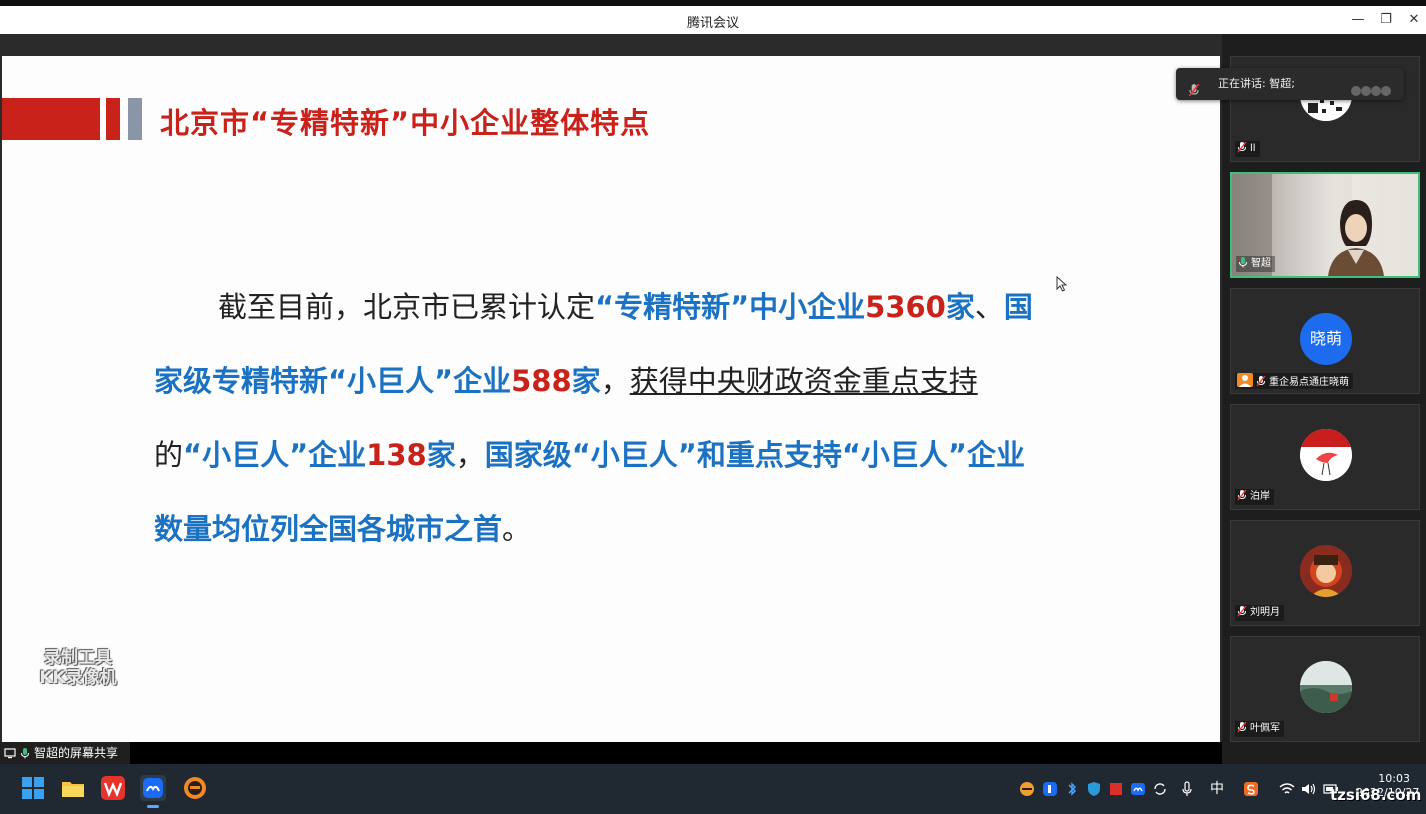 The width and height of the screenshot is (1426, 814). I want to click on restore-button: ❐, so click(1386, 20).